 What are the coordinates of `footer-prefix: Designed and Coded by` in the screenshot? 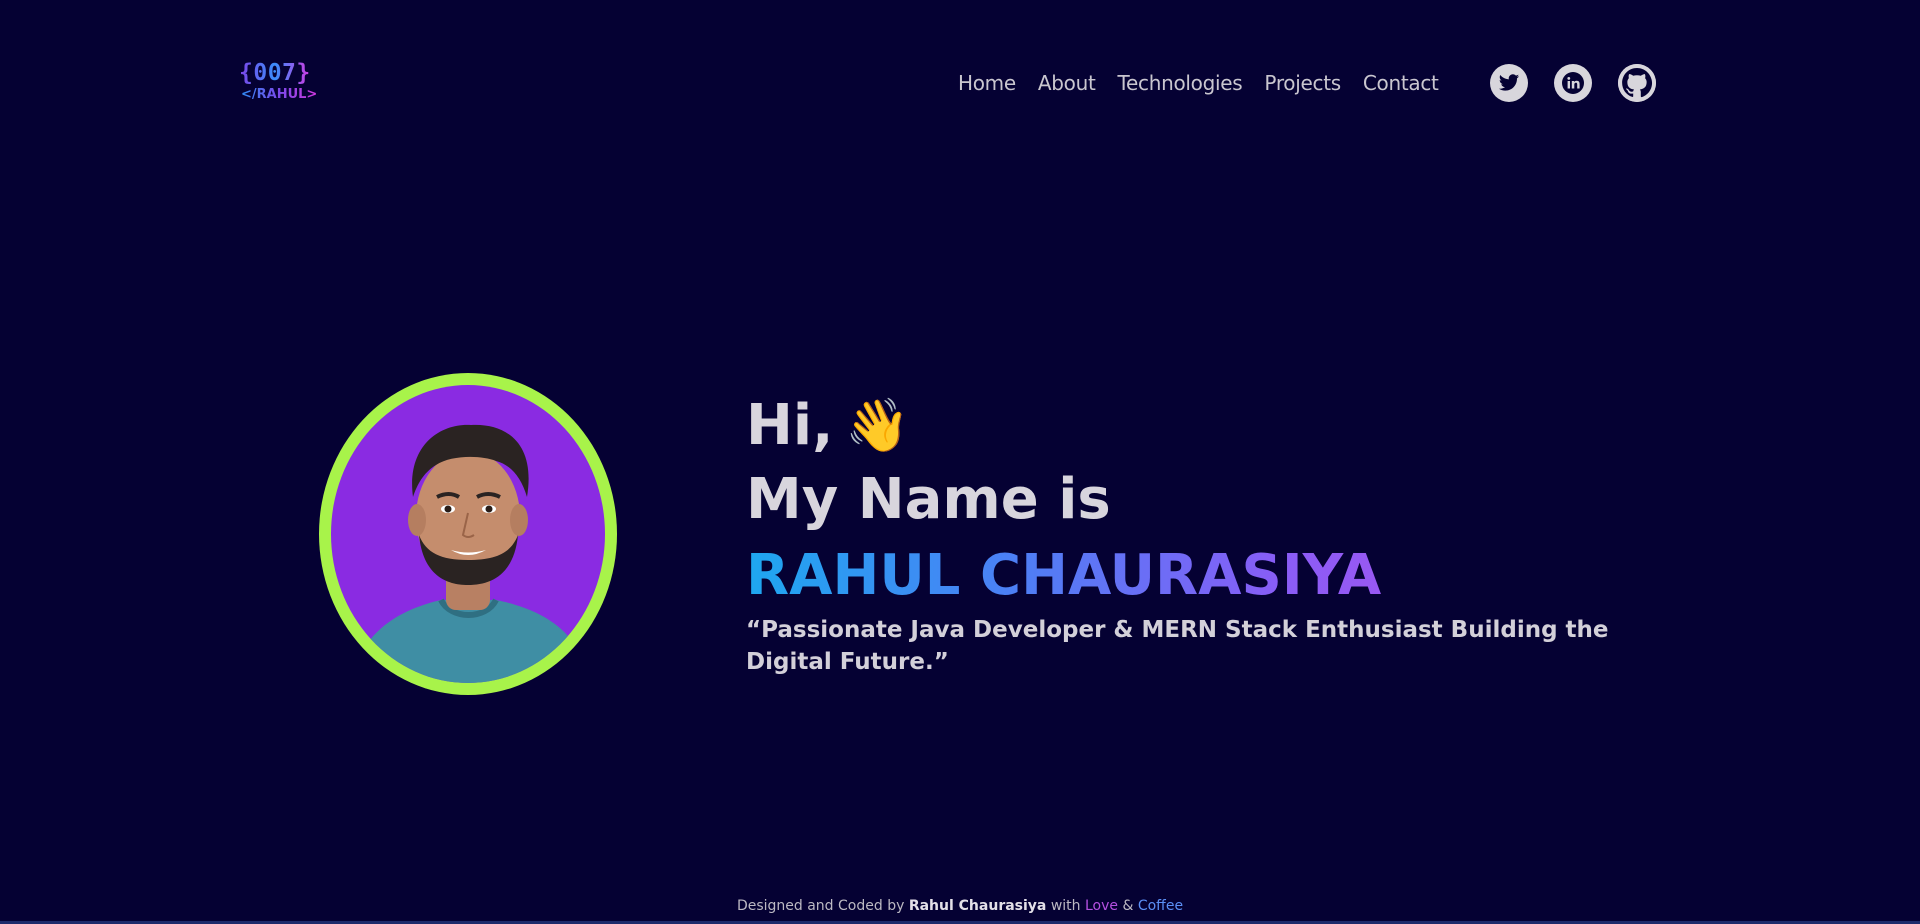 It's located at (820, 906).